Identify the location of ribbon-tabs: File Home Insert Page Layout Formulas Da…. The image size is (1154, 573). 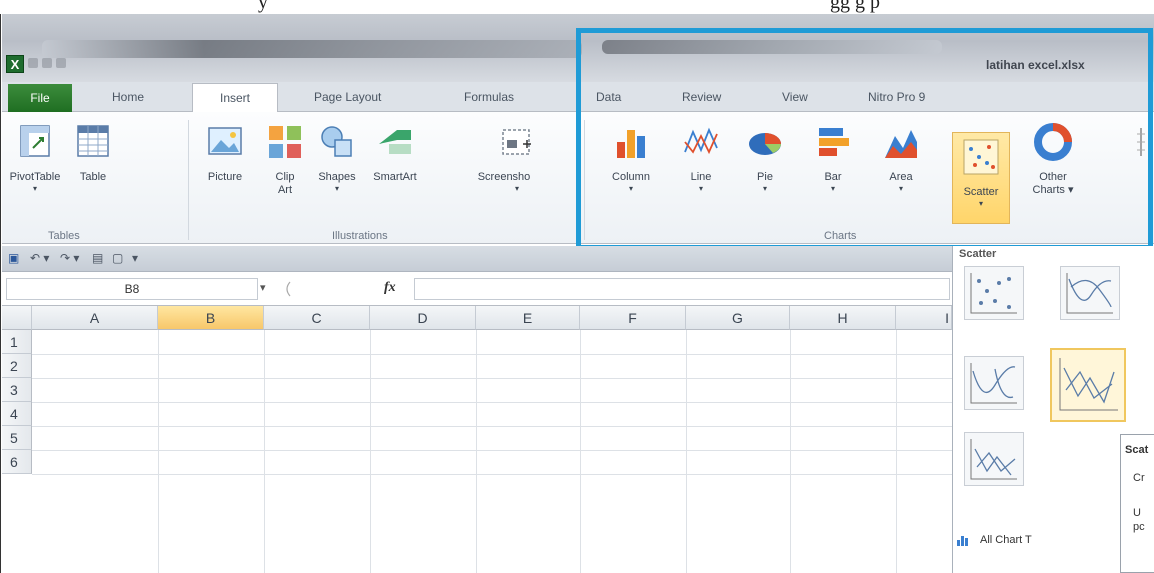
(578, 97).